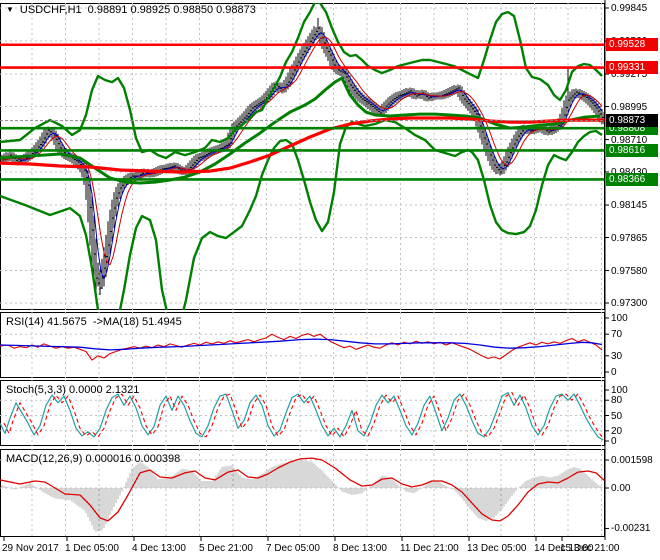 This screenshot has width=660, height=560. What do you see at coordinates (621, 488) in the screenshot?
I see `macd-tick-label: 0.00` at bounding box center [621, 488].